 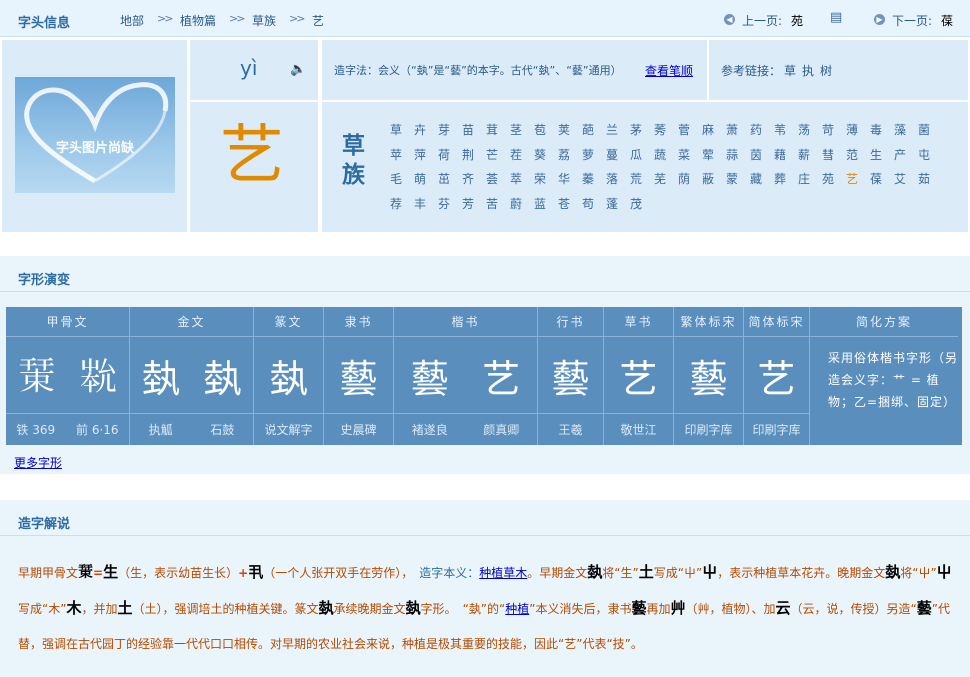 What do you see at coordinates (882, 130) in the screenshot?
I see `radical-char: 毒` at bounding box center [882, 130].